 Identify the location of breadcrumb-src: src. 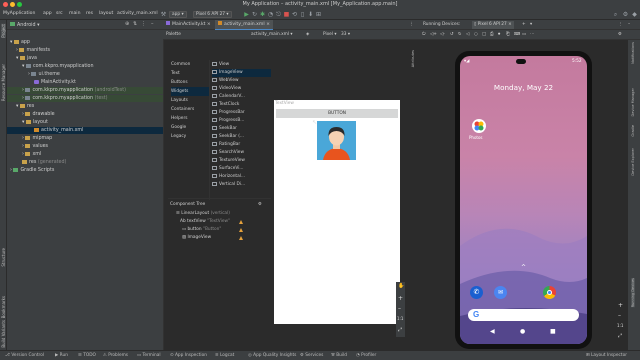
(59, 13).